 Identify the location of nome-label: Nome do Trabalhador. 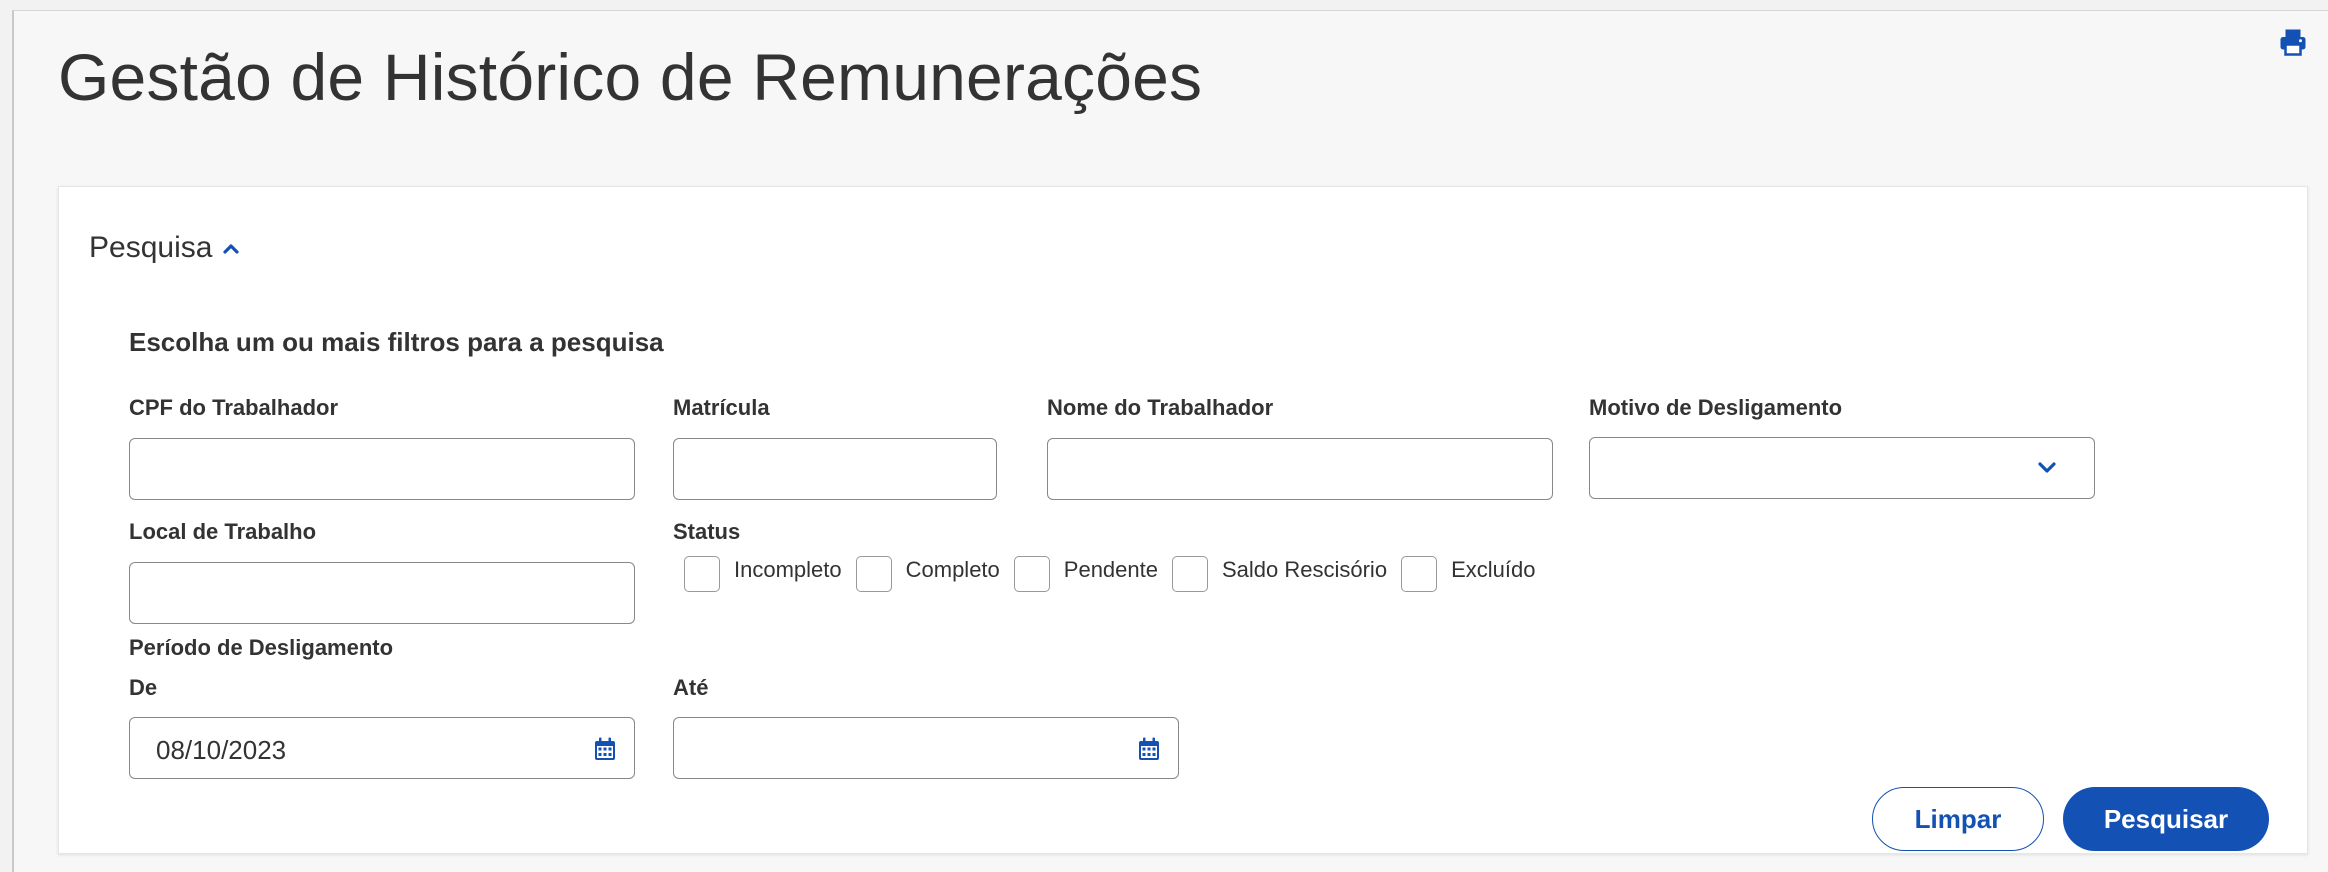
(1160, 407).